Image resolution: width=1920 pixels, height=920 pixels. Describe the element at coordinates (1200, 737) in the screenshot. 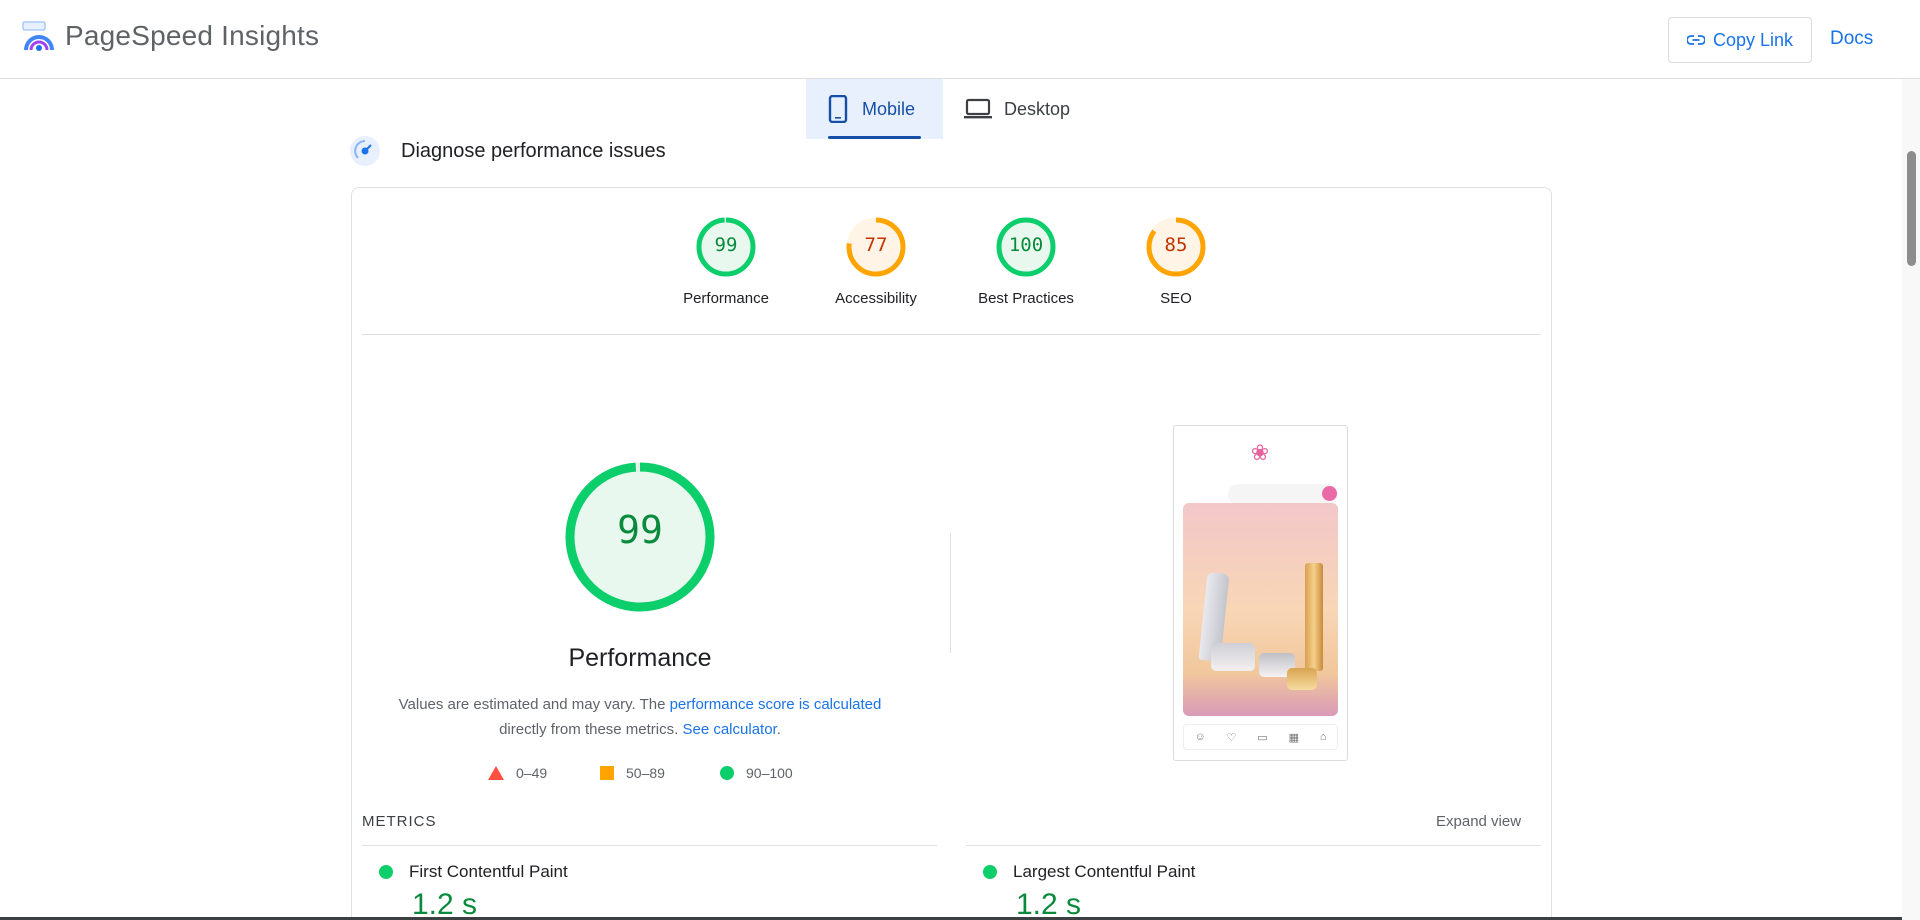

I see `user-icon: ☺` at that location.